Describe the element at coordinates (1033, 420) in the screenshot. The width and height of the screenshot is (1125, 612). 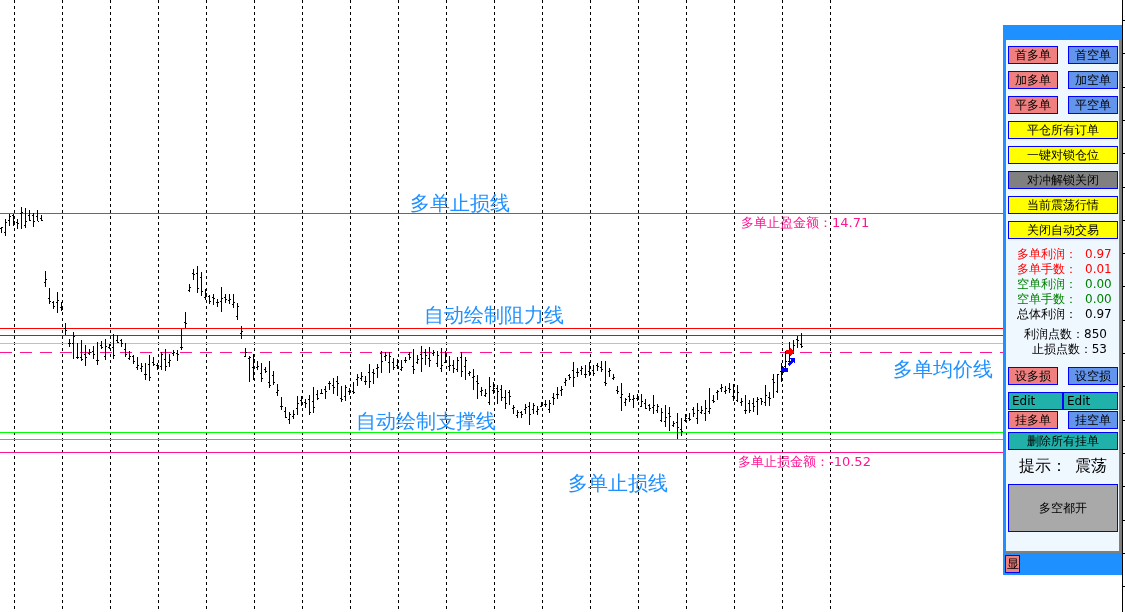
I see `pending-order-button: 挂多单` at that location.